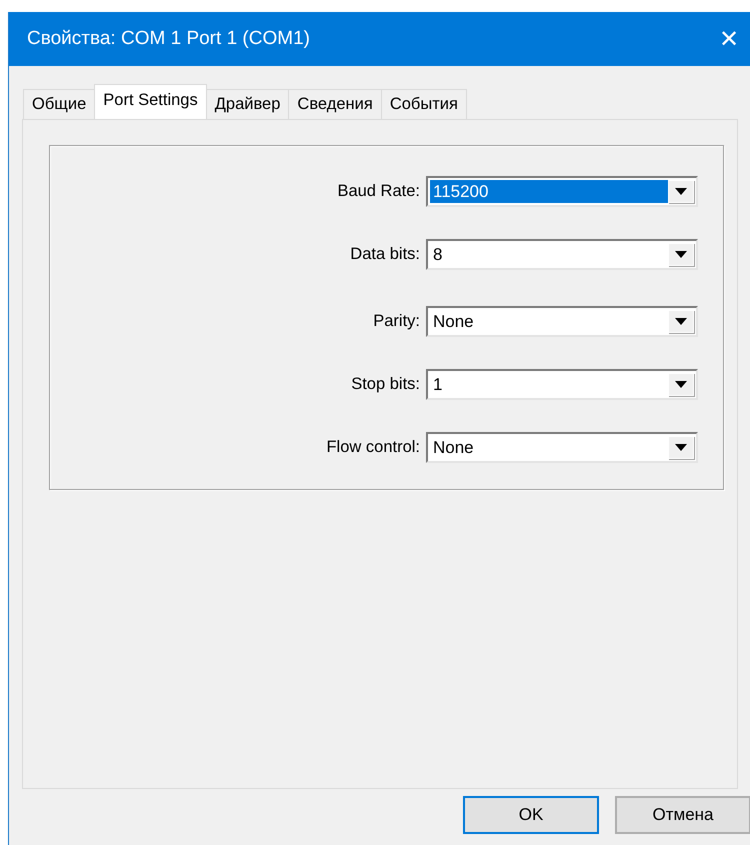  What do you see at coordinates (59, 104) in the screenshot?
I see `tab: Общие` at bounding box center [59, 104].